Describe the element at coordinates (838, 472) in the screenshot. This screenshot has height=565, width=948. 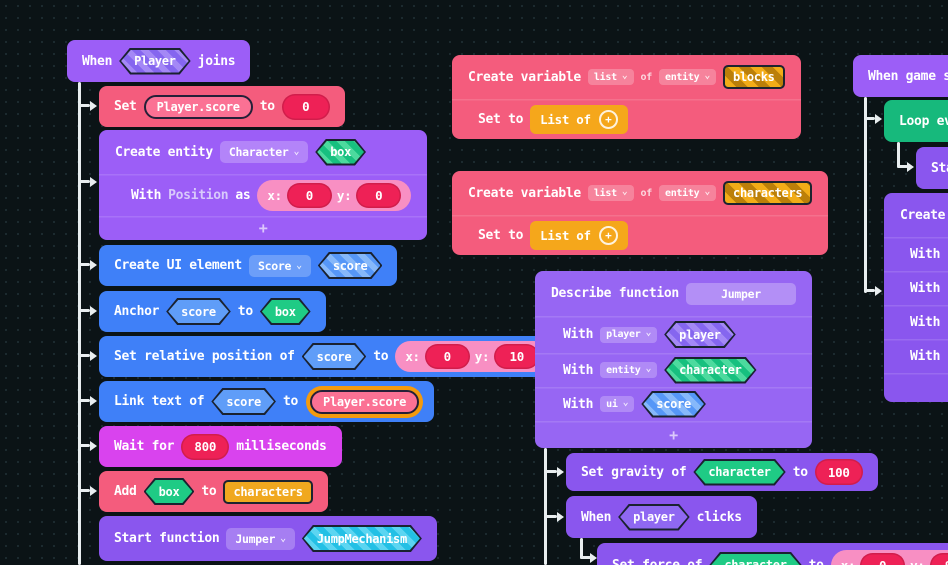
I see `number-field: 100` at that location.